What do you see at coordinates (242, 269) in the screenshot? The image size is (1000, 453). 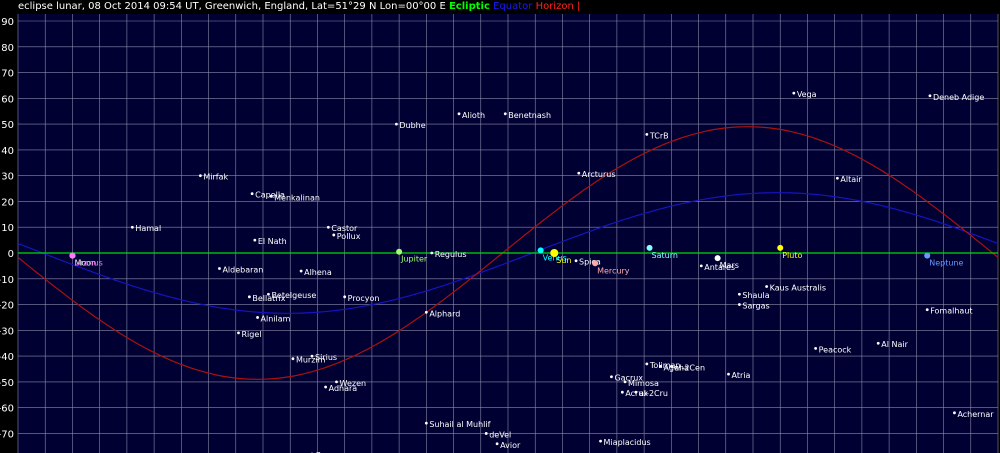 I see `star-label: Aldebaran` at bounding box center [242, 269].